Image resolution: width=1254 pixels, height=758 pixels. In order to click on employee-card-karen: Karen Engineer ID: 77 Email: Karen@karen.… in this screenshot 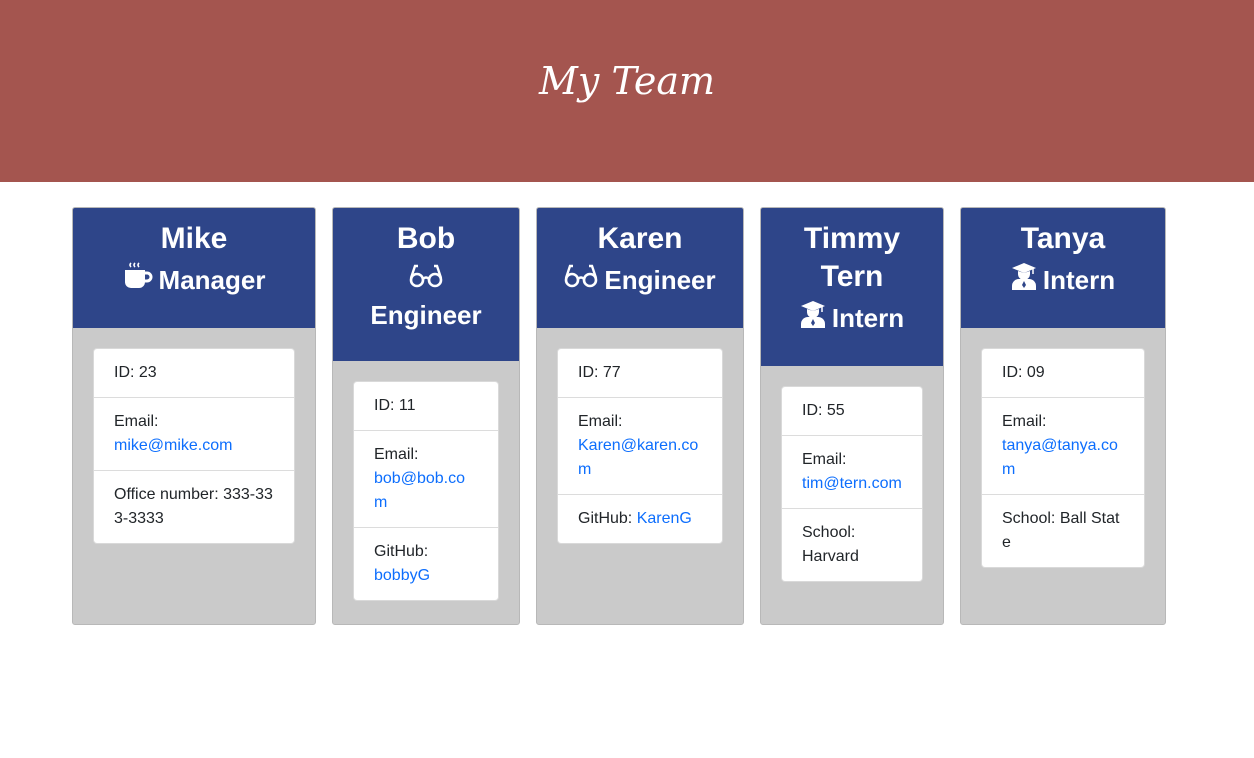, I will do `click(640, 416)`.